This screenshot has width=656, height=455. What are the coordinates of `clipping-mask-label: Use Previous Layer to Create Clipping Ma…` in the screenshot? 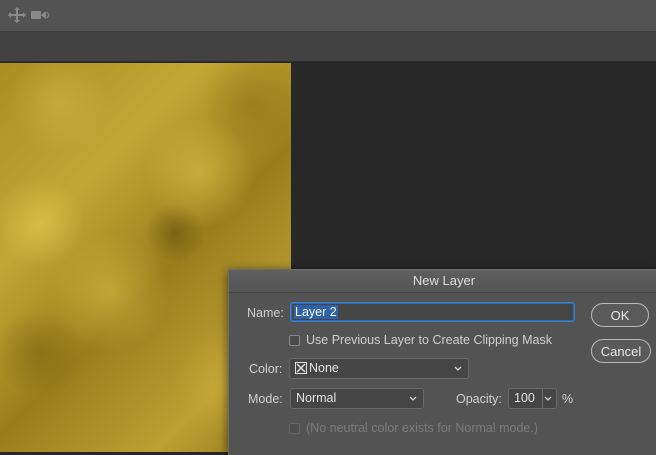 It's located at (429, 340).